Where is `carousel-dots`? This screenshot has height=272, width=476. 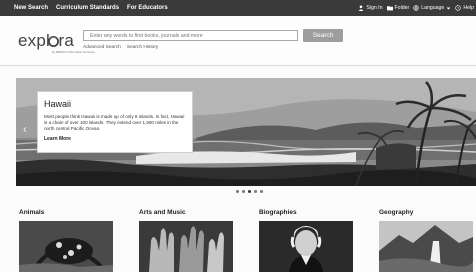 carousel-dots is located at coordinates (249, 191).